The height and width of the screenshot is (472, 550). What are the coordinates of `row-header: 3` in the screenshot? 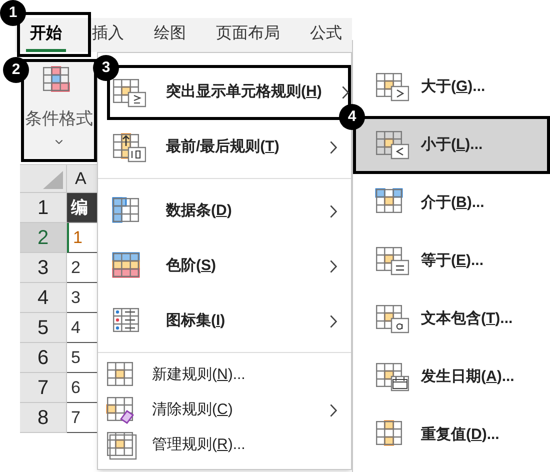 It's located at (43, 268).